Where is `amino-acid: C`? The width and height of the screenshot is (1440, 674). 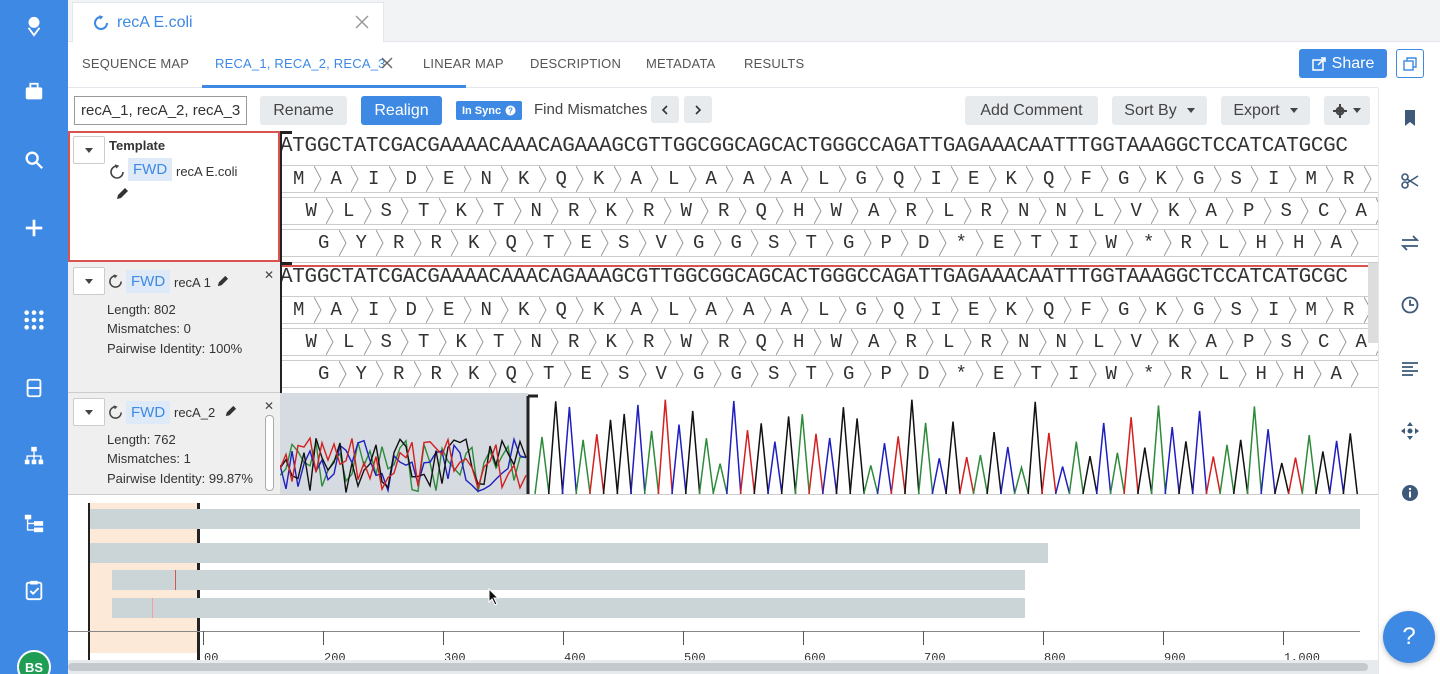 amino-acid: C is located at coordinates (1324, 211).